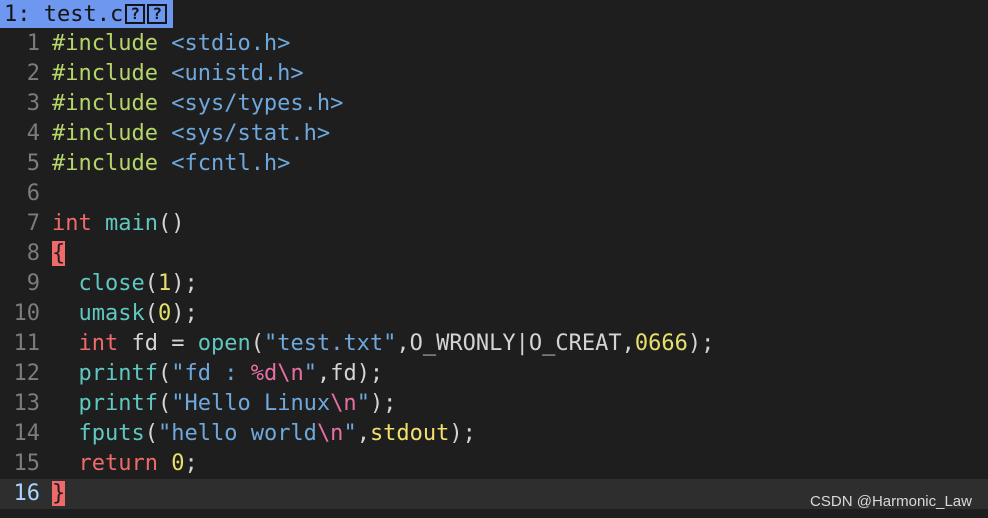 The image size is (988, 518). I want to click on code-text: int main(), so click(118, 224).